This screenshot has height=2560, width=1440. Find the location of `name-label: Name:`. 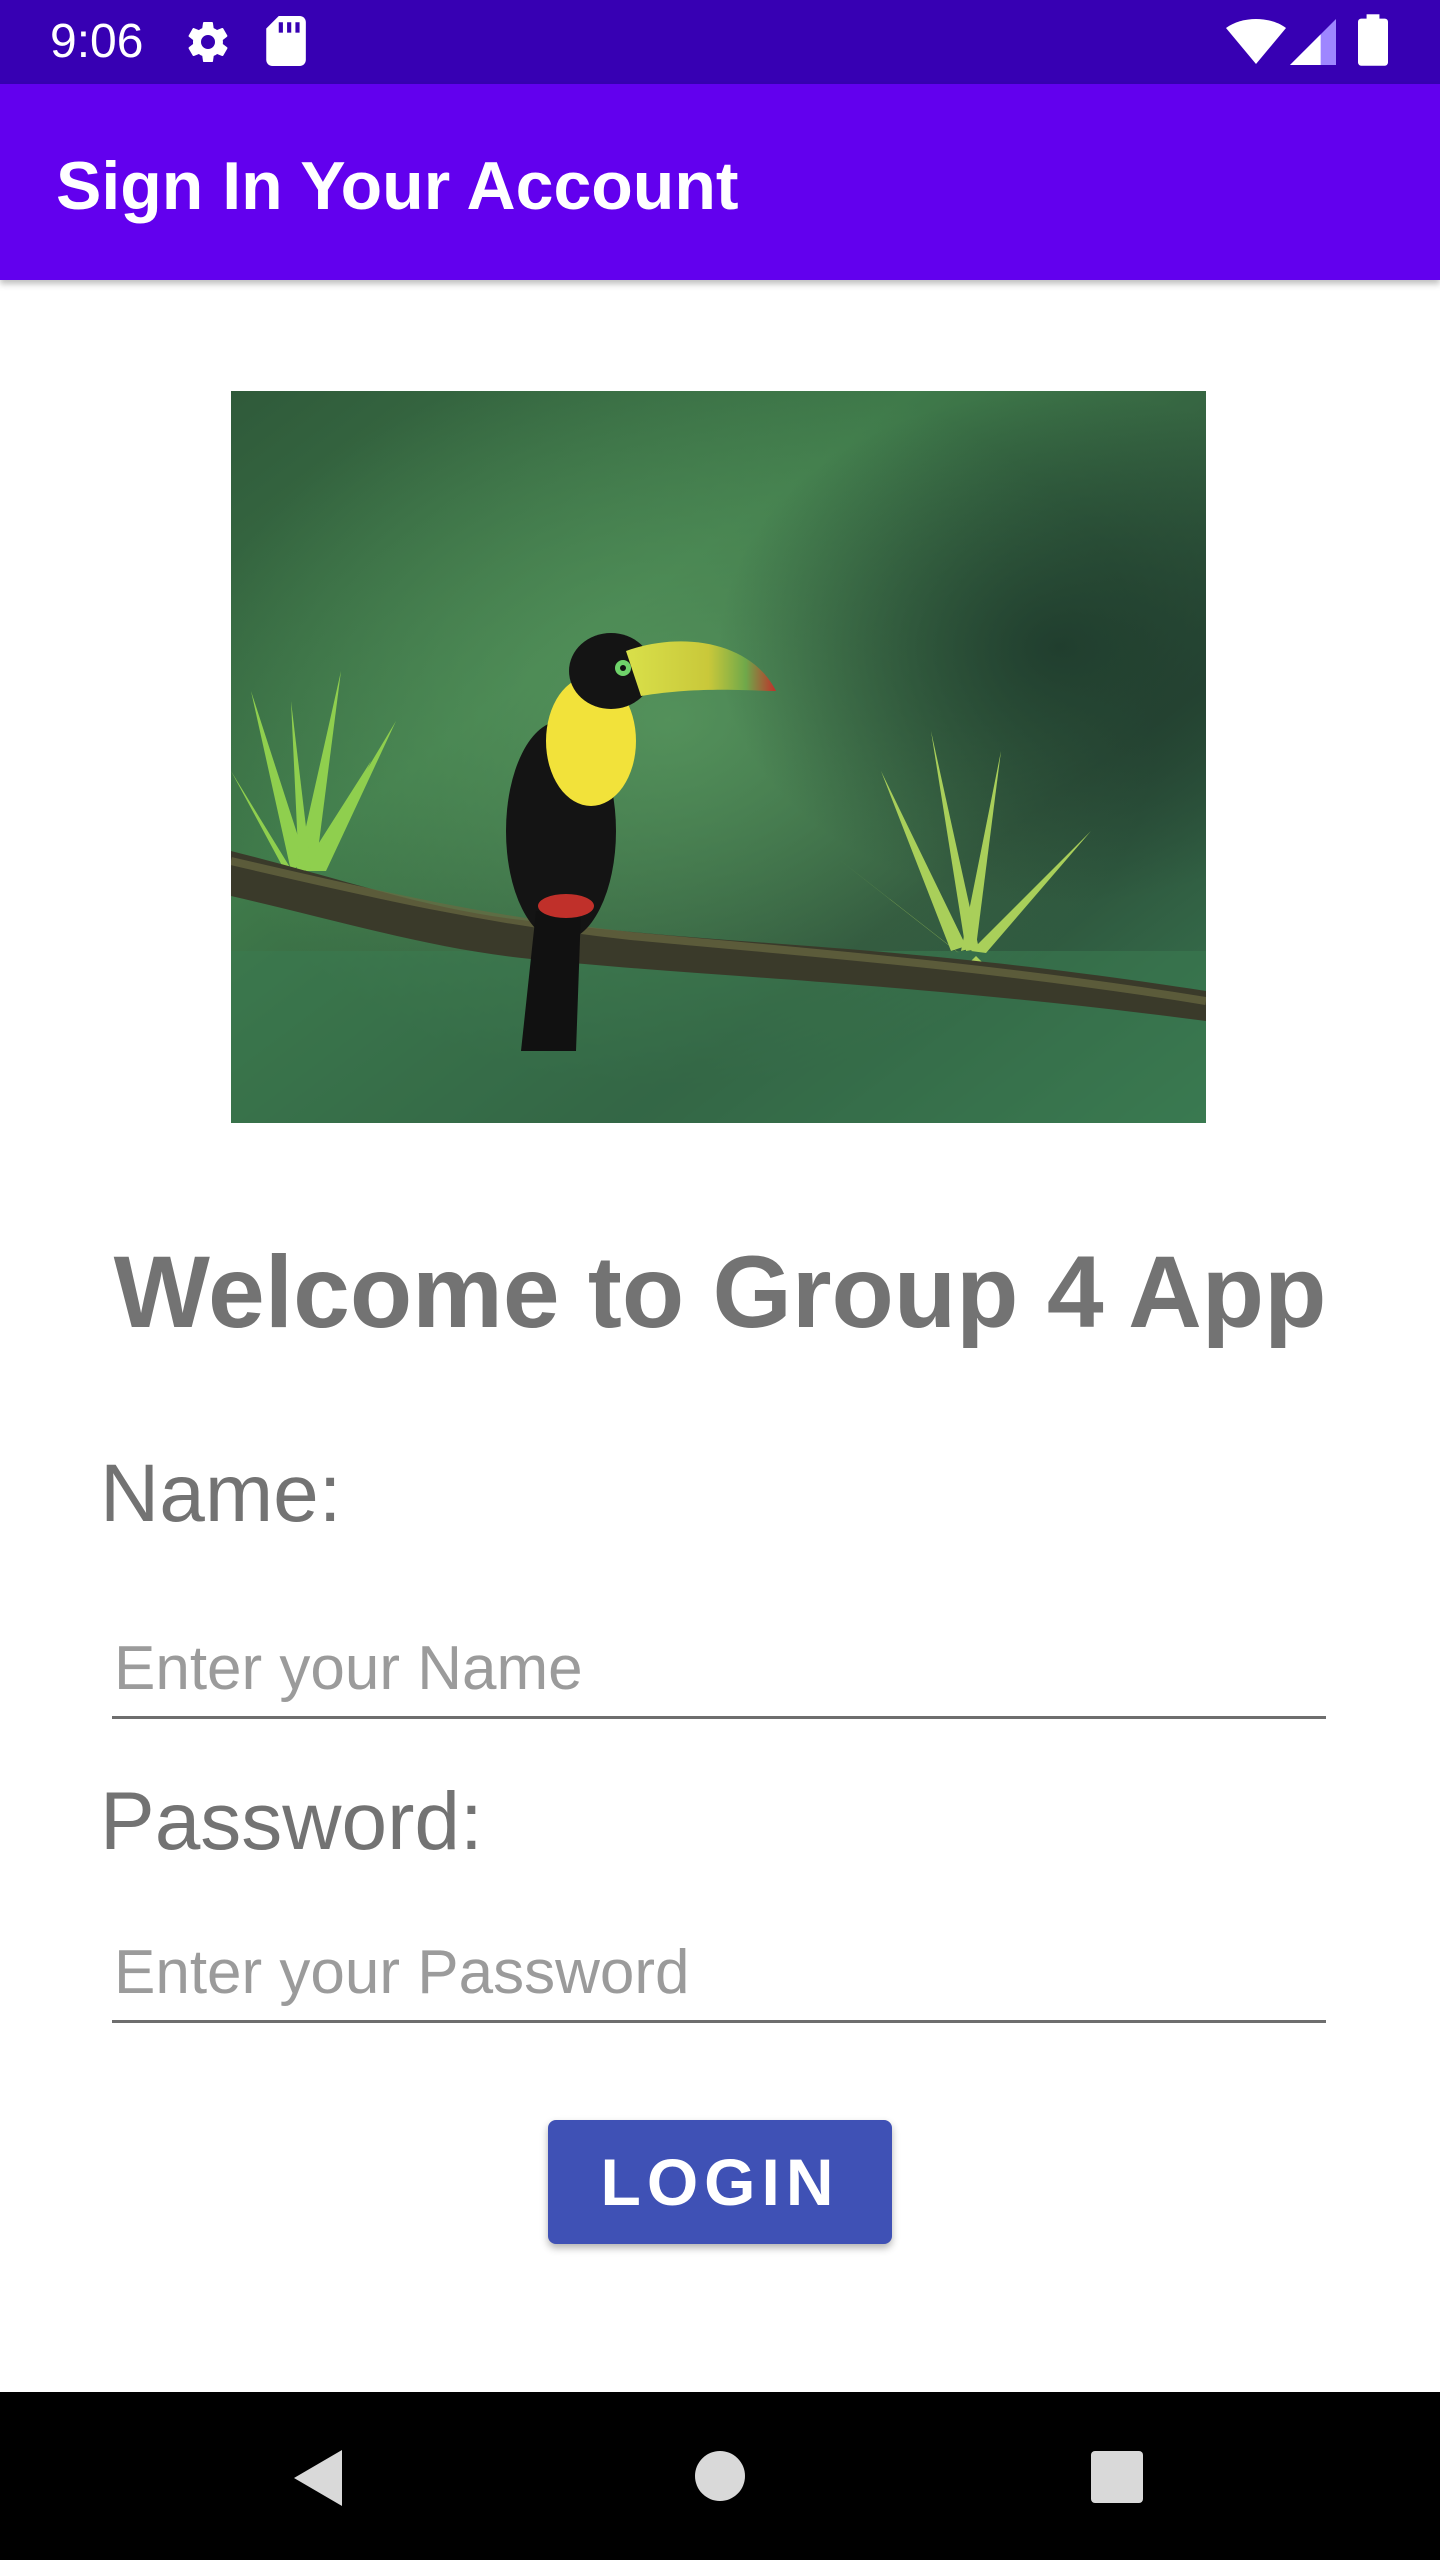

name-label: Name: is located at coordinates (221, 1493).